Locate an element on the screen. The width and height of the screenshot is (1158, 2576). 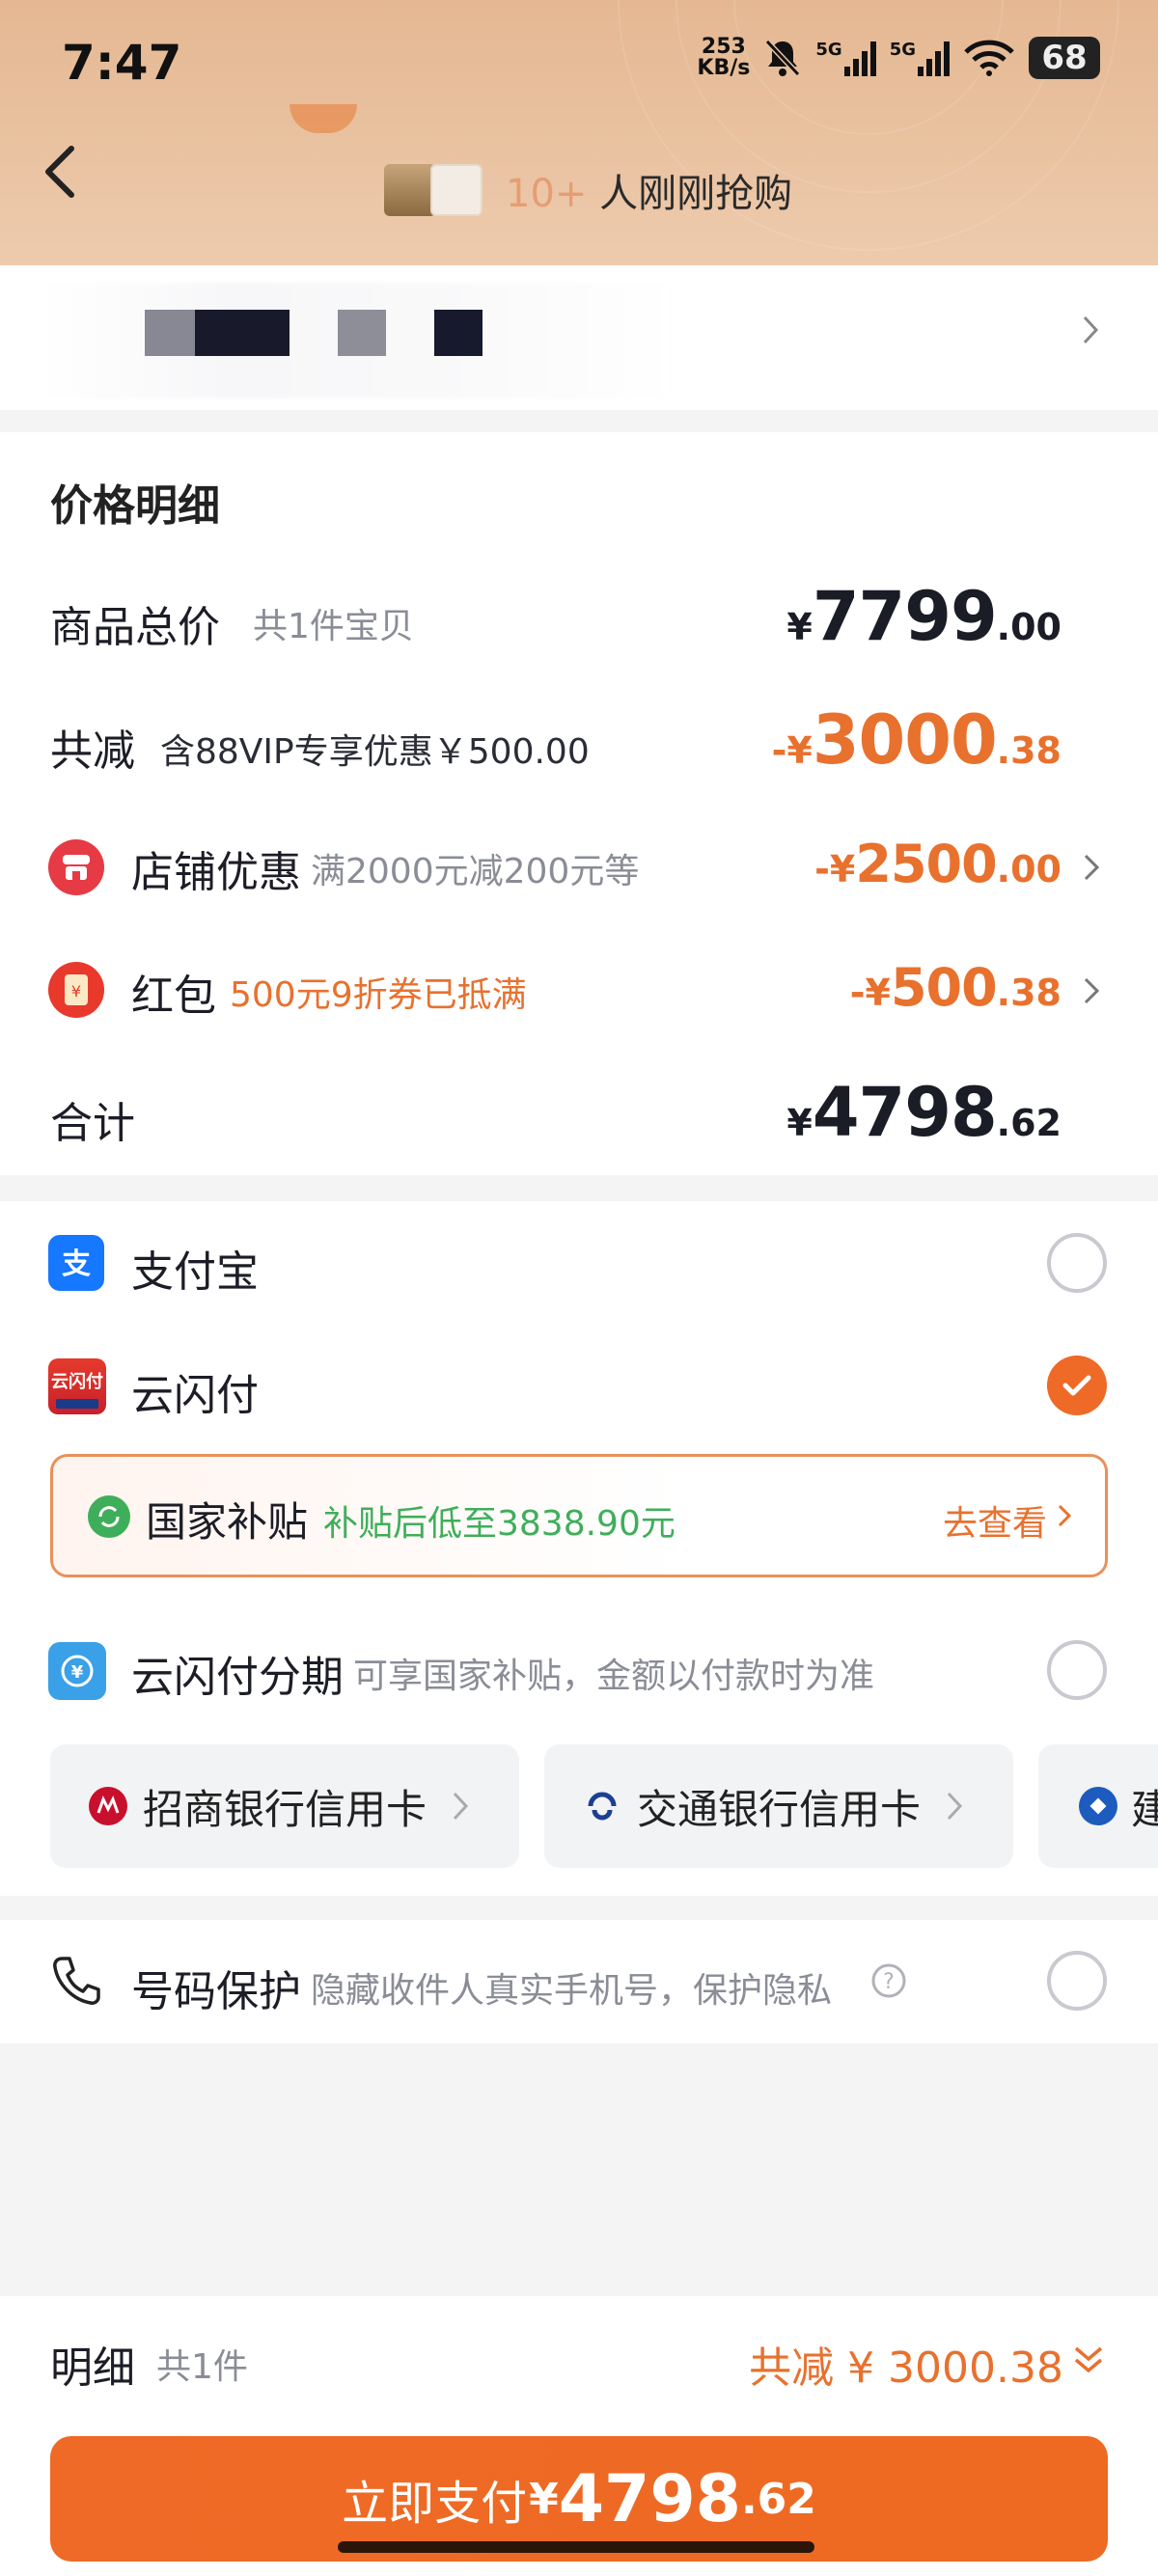
help-icon: ? is located at coordinates (888, 1980).